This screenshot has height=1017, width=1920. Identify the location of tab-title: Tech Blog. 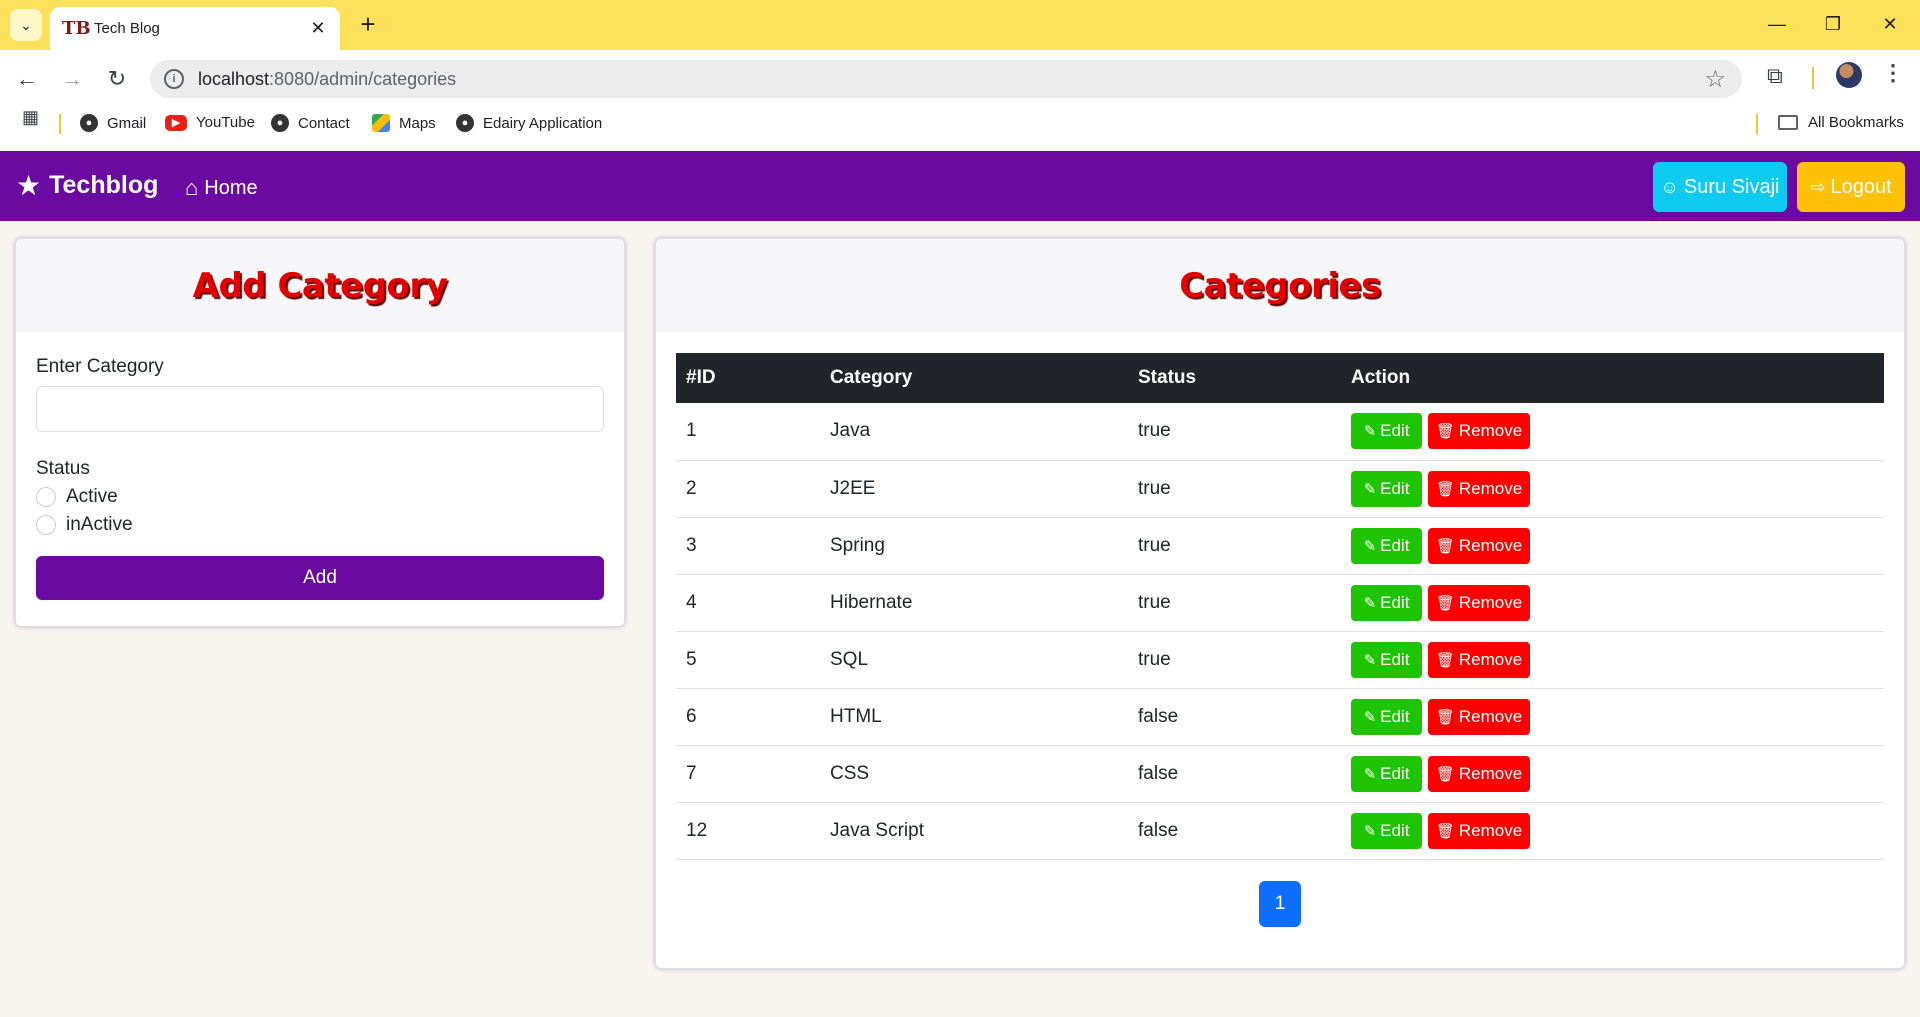
(127, 28).